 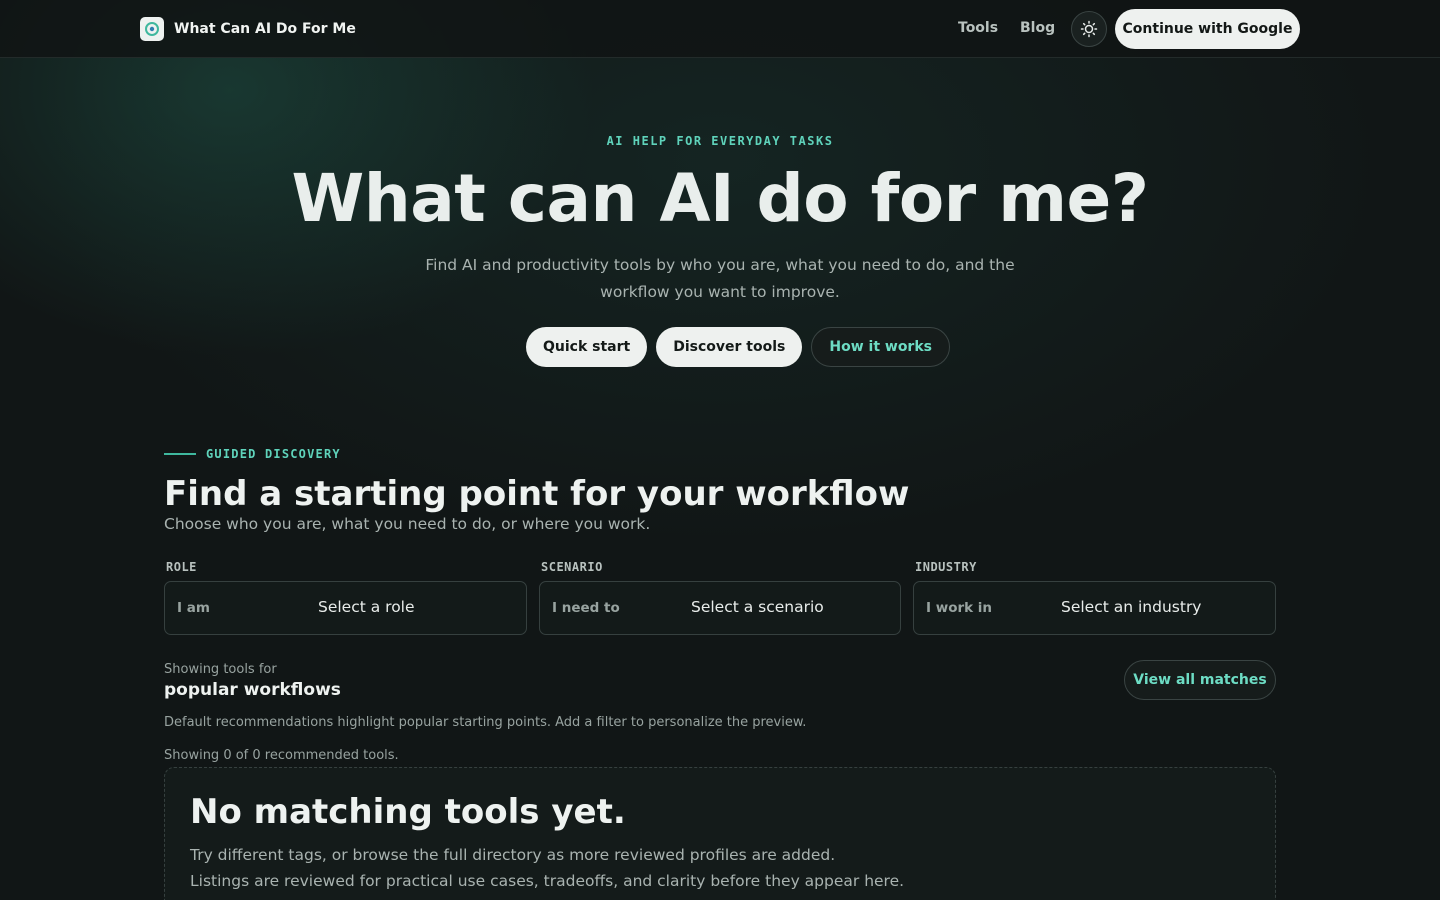 I want to click on sun-icon, so click(x=1089, y=29).